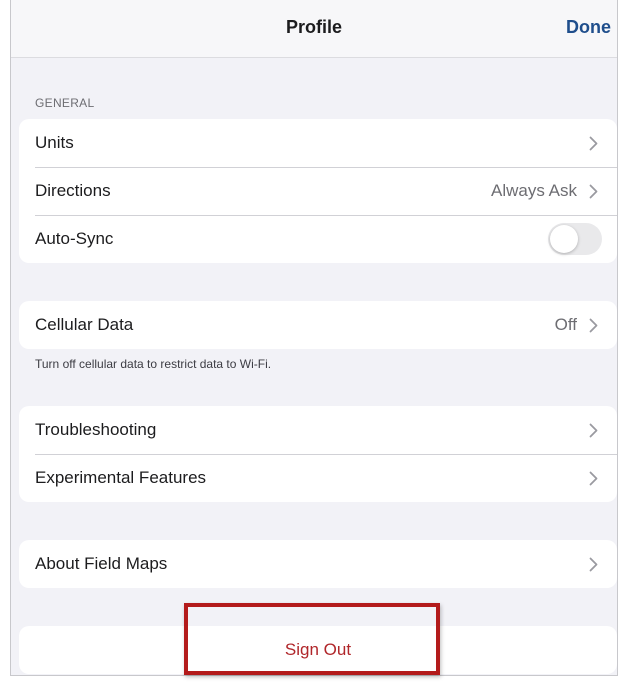  What do you see at coordinates (564, 239) in the screenshot?
I see `toggle-knob` at bounding box center [564, 239].